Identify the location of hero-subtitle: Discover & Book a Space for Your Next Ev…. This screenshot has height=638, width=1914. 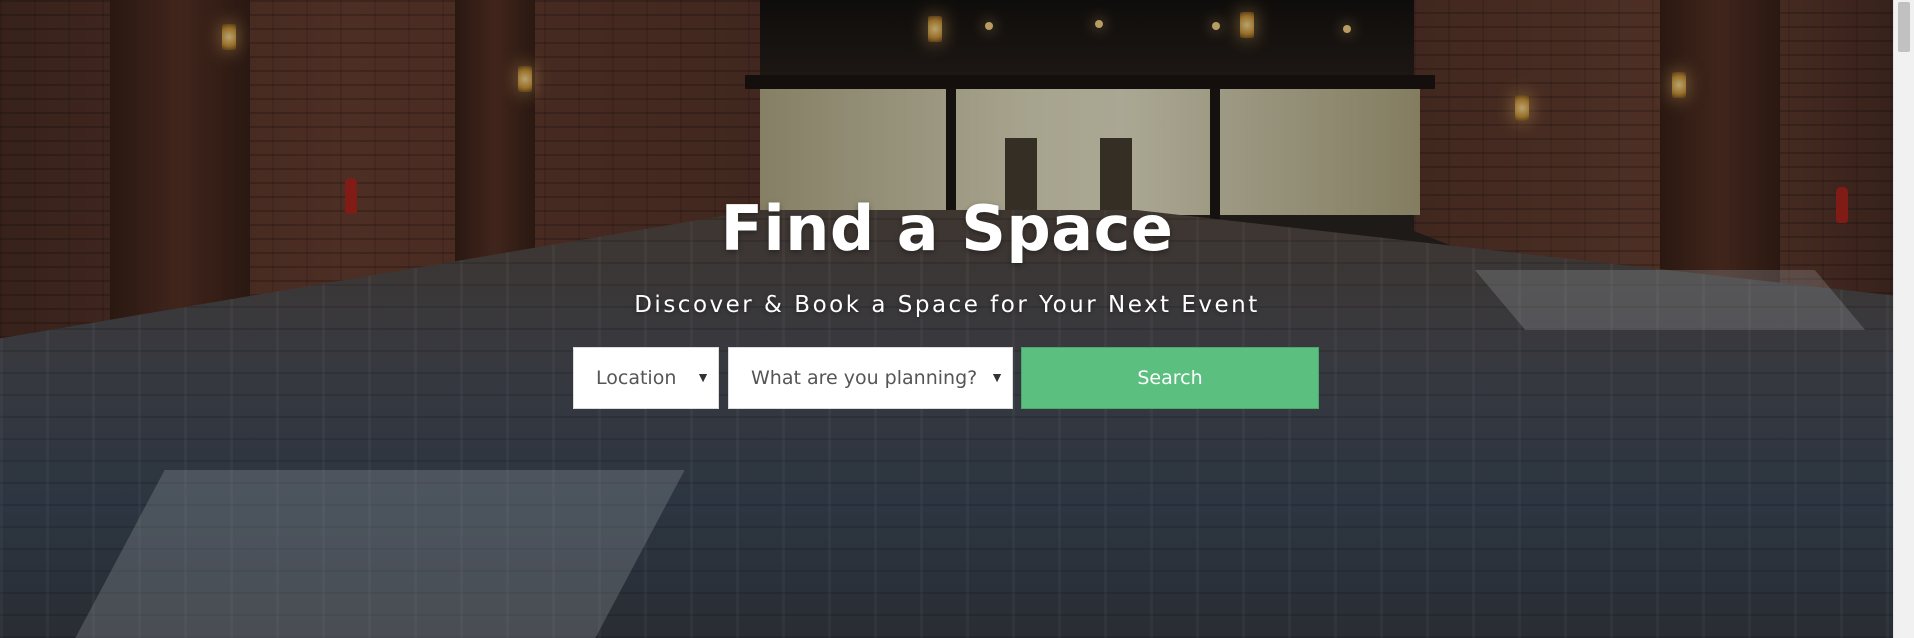
(947, 305).